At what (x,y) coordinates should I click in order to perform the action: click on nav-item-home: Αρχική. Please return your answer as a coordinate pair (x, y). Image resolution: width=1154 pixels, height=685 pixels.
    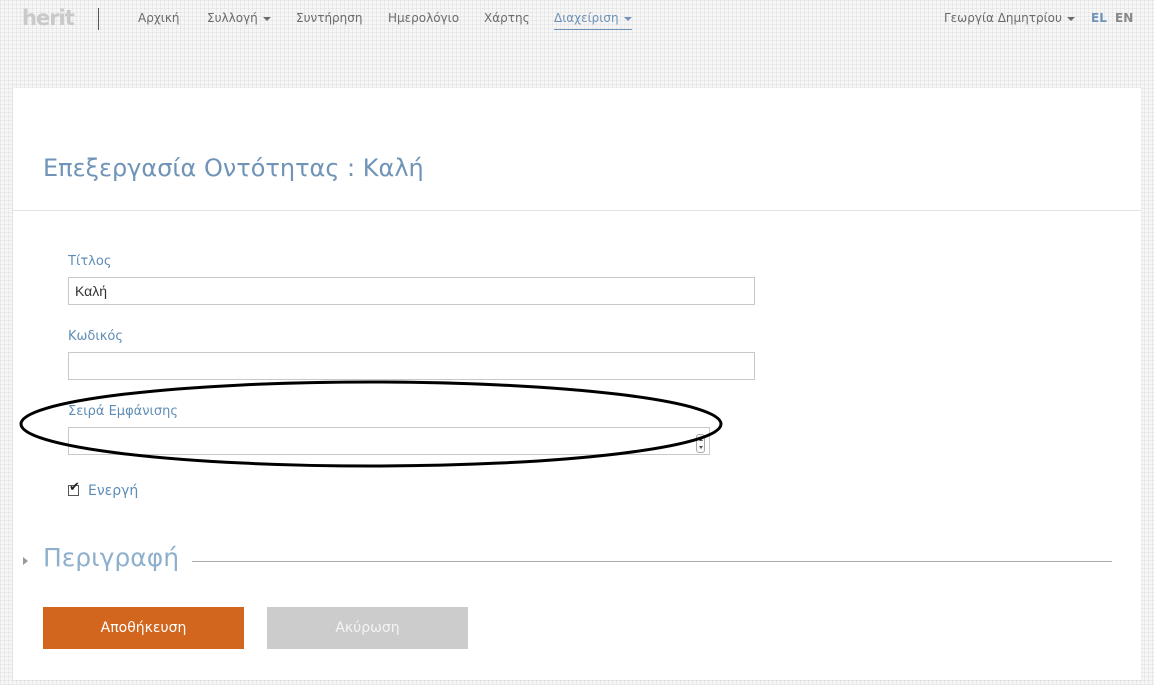
    Looking at the image, I should click on (159, 18).